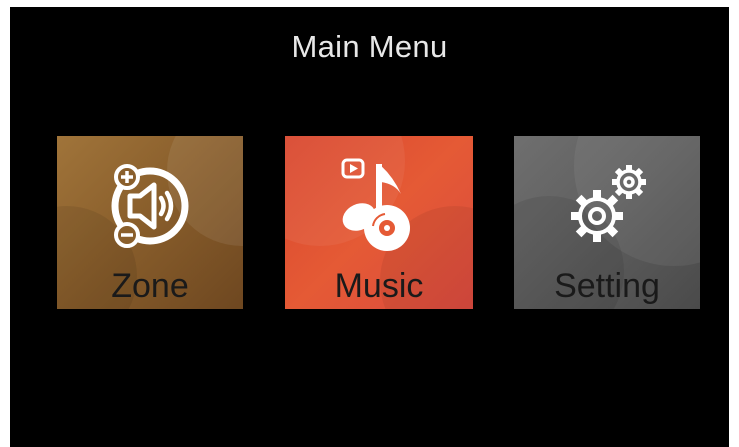 This screenshot has height=447, width=739. Describe the element at coordinates (379, 286) in the screenshot. I see `music-label: Music` at that location.